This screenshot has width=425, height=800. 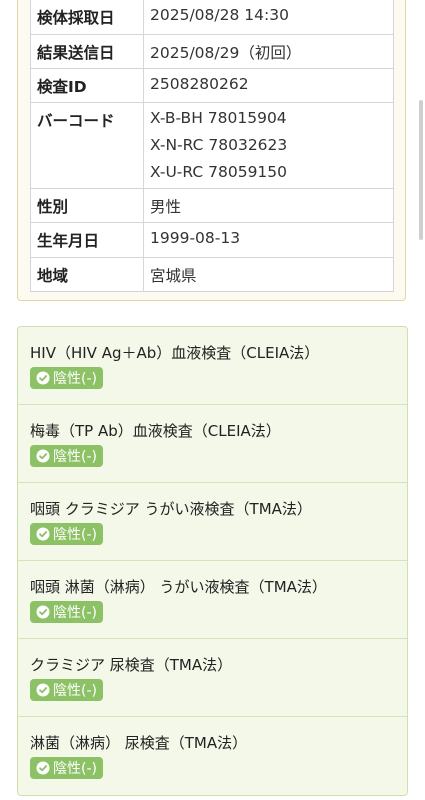 I want to click on test-name: 咽頭 淋菌（淋病） うがい液検査（TMA法）, so click(x=178, y=587).